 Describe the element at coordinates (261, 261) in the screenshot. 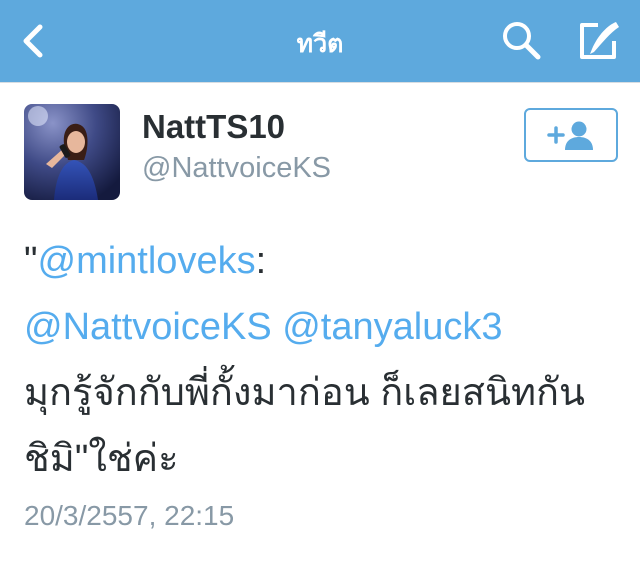

I see `colon-text: :` at that location.